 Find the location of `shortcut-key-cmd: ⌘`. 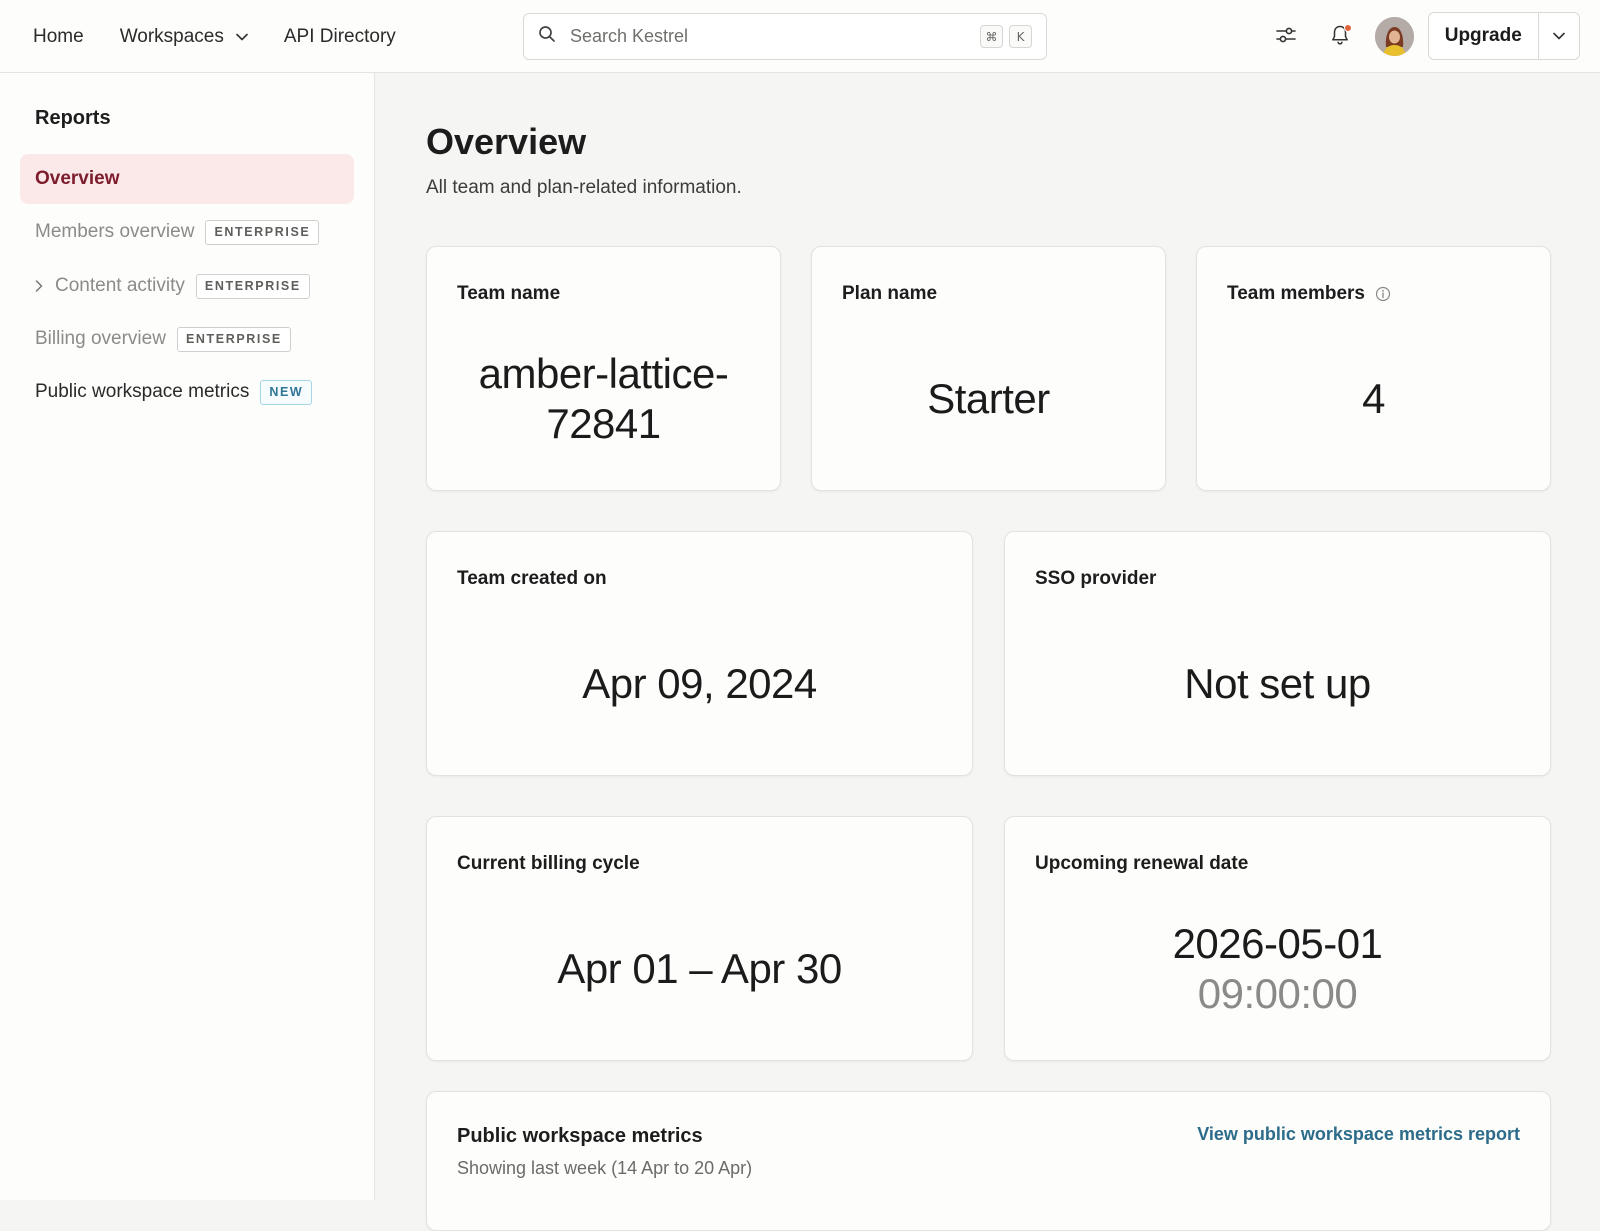

shortcut-key-cmd: ⌘ is located at coordinates (991, 36).